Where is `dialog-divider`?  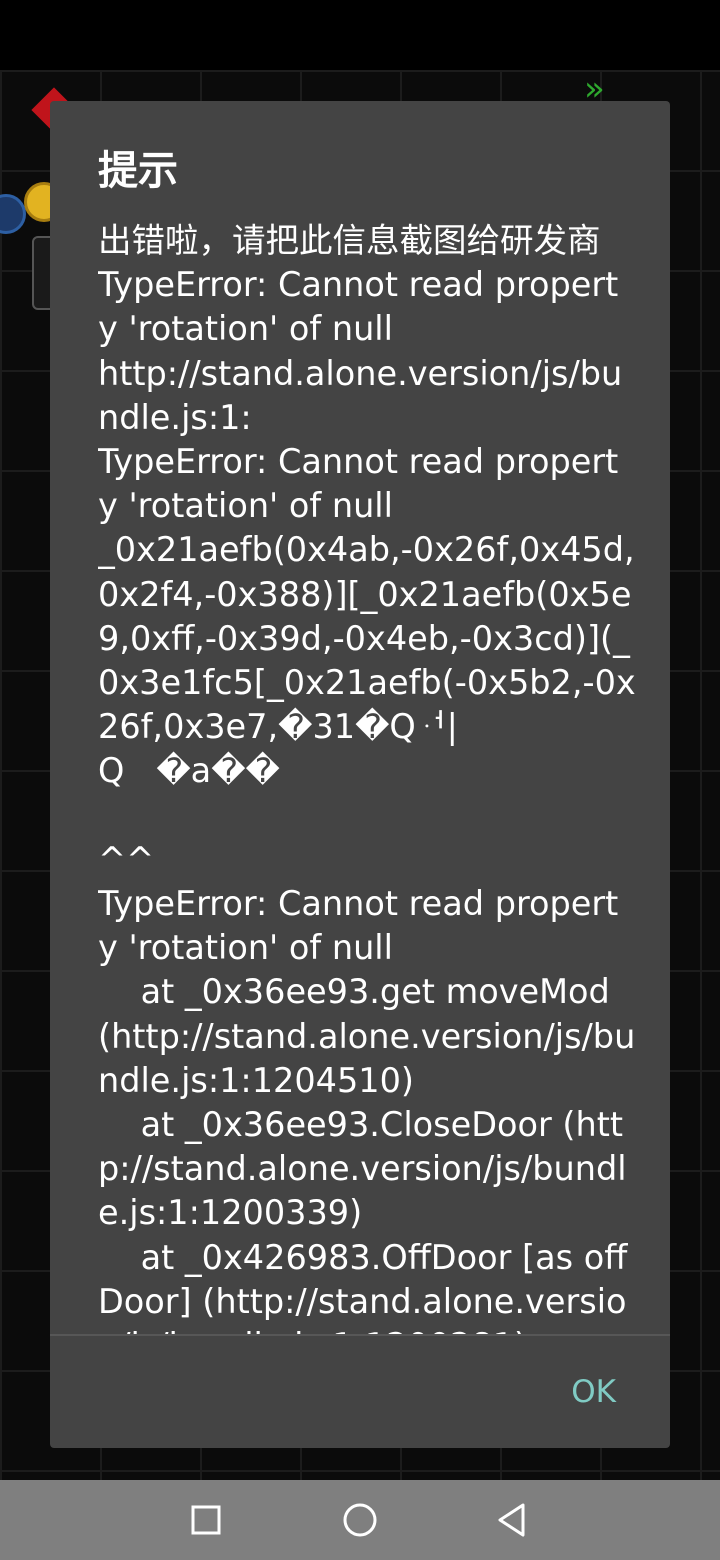
dialog-divider is located at coordinates (360, 1335).